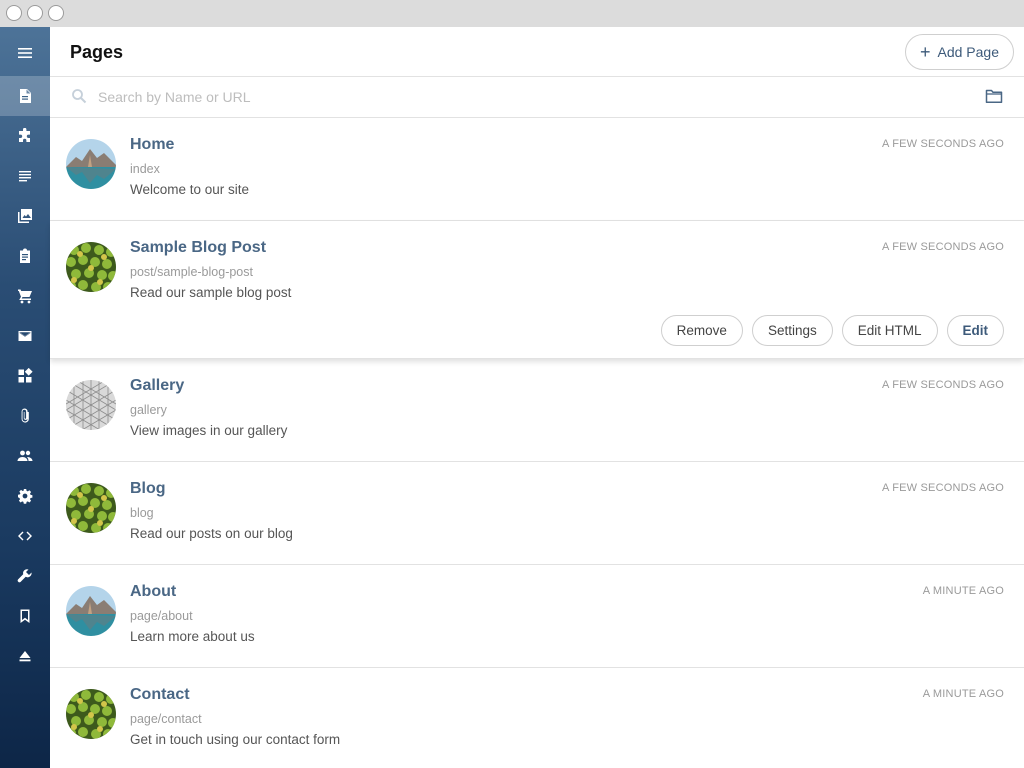 The image size is (1024, 768). I want to click on sidebar-item-list, so click(25, 176).